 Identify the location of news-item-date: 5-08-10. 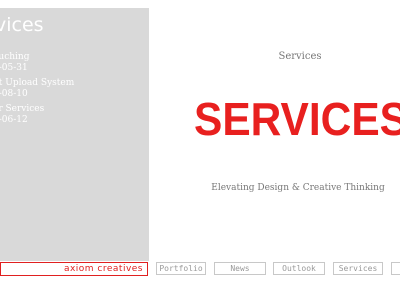
(14, 94).